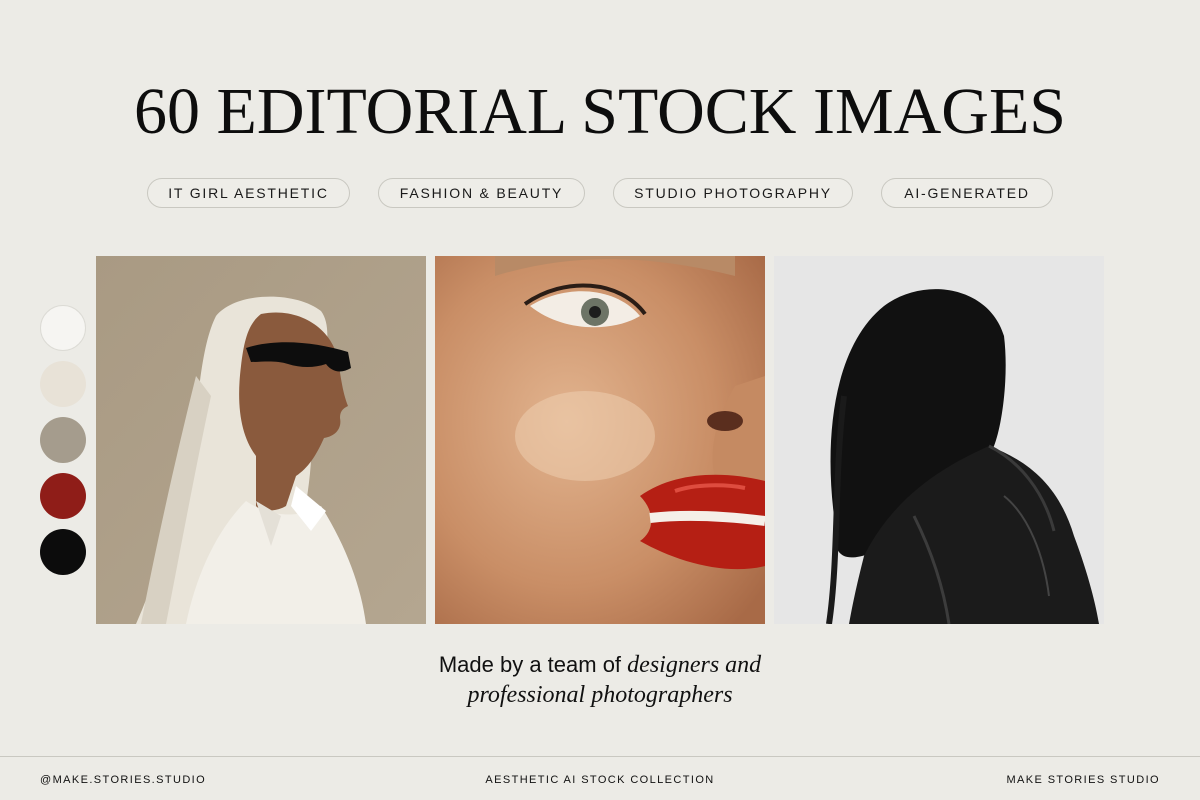 The image size is (1200, 800). Describe the element at coordinates (694, 665) in the screenshot. I see `tagline-italic-text: designers and` at that location.